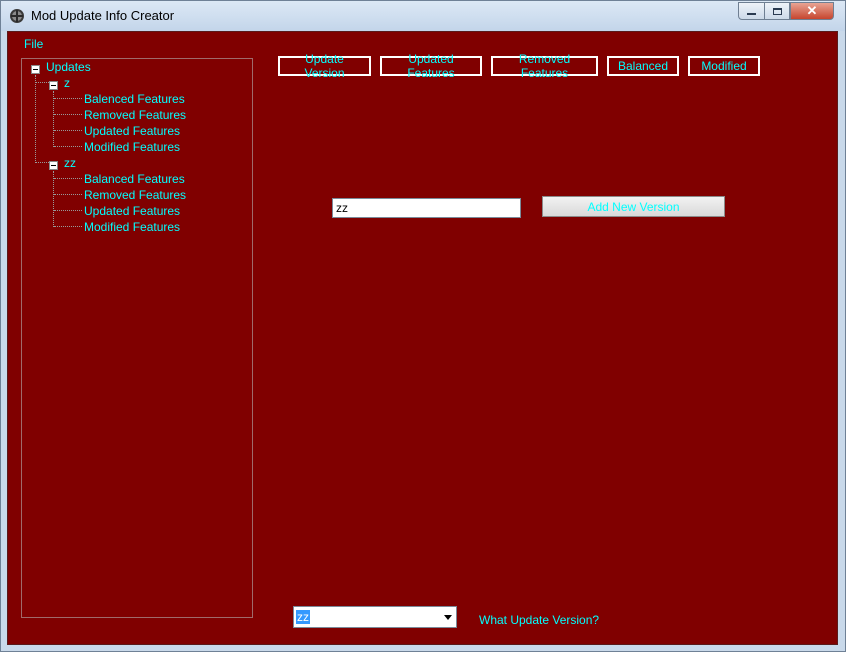  Describe the element at coordinates (134, 179) in the screenshot. I see `tree-leaf-balanced: Balanced Features` at that location.